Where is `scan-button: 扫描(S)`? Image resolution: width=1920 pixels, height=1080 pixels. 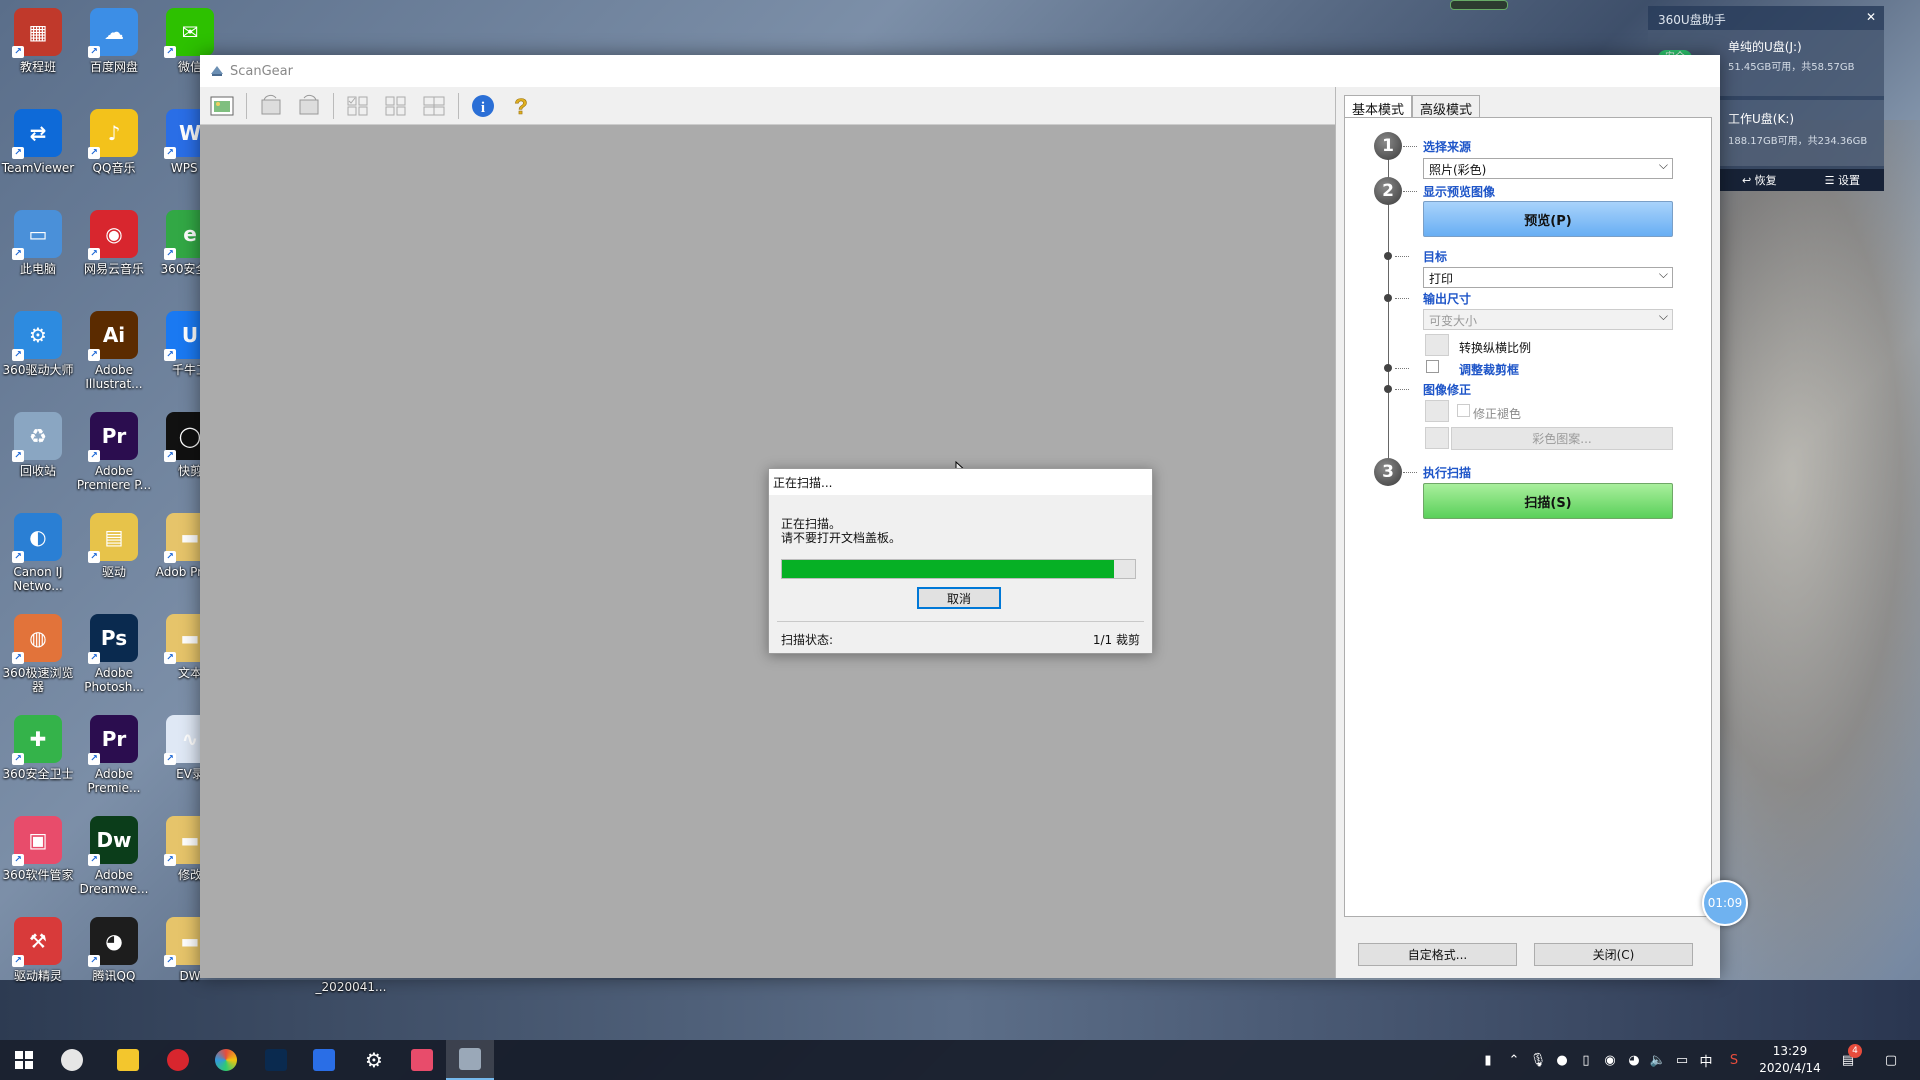
scan-button: 扫描(S) is located at coordinates (1548, 501).